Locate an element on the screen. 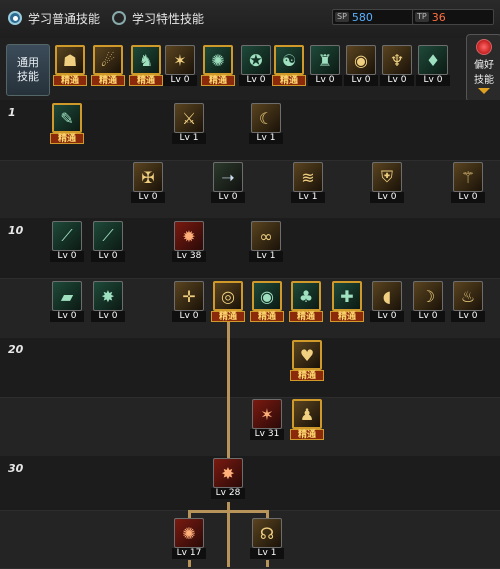  tree-skill-slot: ✚ 精通 is located at coordinates (347, 302).